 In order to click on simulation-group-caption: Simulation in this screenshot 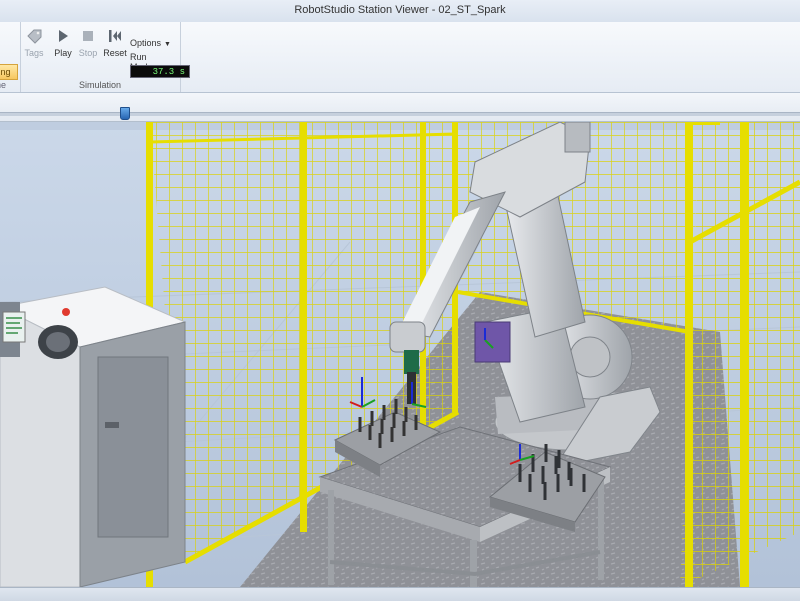, I will do `click(100, 85)`.